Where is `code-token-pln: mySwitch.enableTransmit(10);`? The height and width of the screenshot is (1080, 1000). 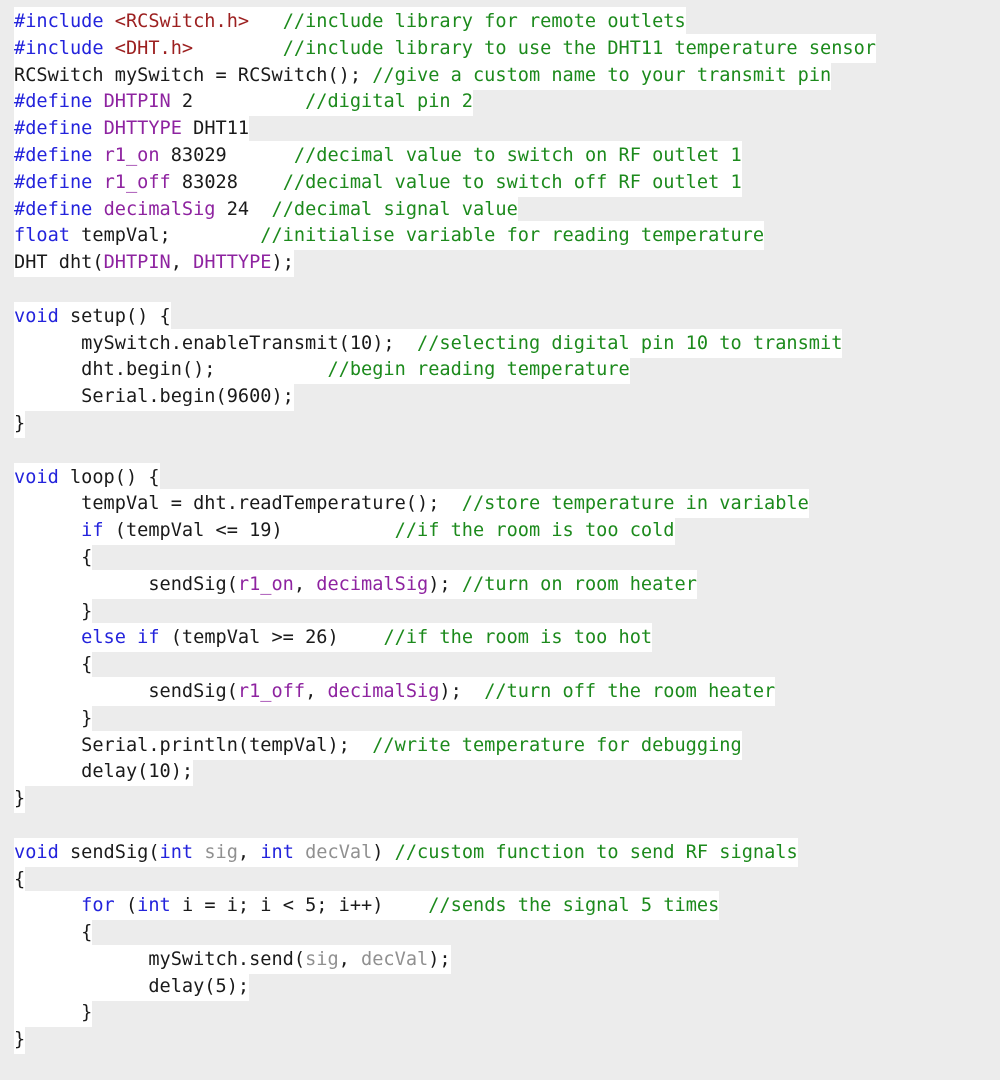
code-token-pln: mySwitch.enableTransmit(10); is located at coordinates (204, 343).